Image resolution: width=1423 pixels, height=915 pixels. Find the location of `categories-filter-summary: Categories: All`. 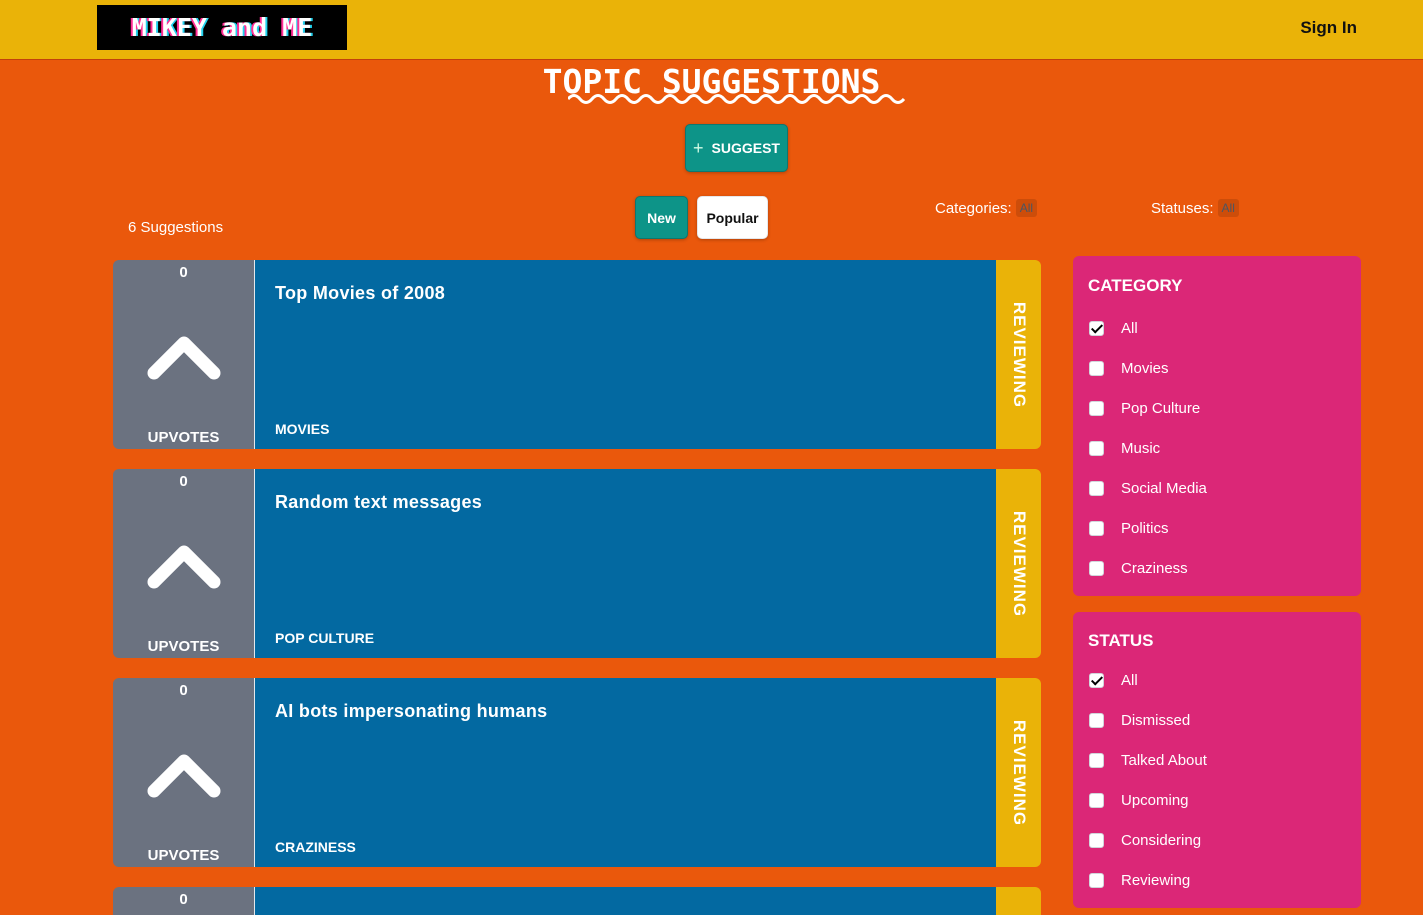

categories-filter-summary: Categories: All is located at coordinates (986, 208).